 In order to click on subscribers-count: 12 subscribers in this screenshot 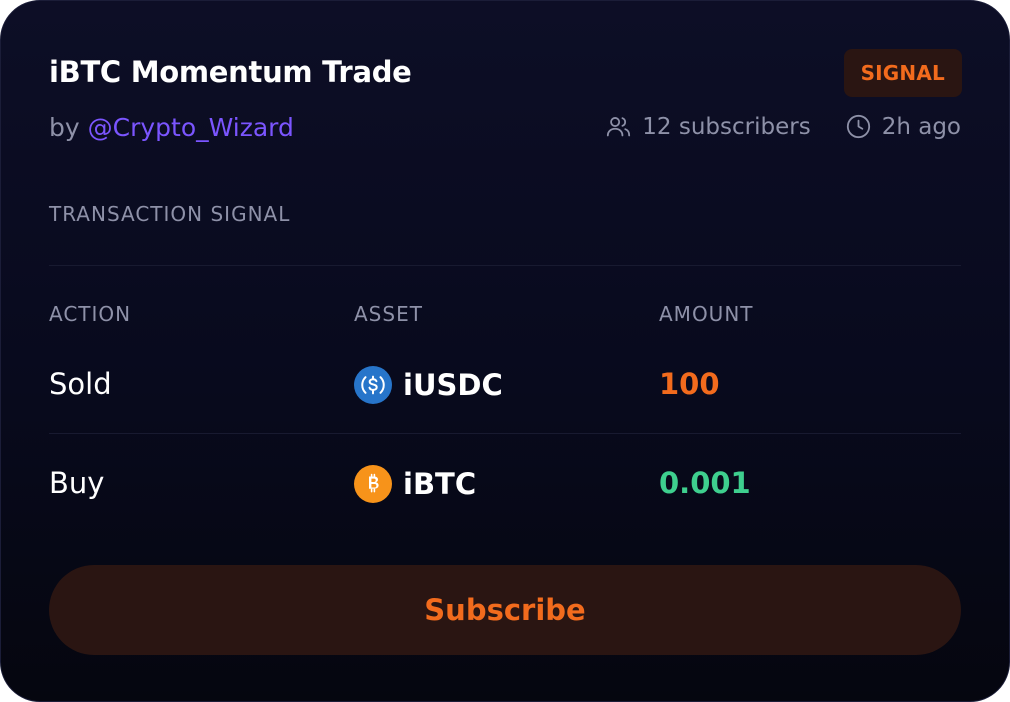, I will do `click(708, 126)`.